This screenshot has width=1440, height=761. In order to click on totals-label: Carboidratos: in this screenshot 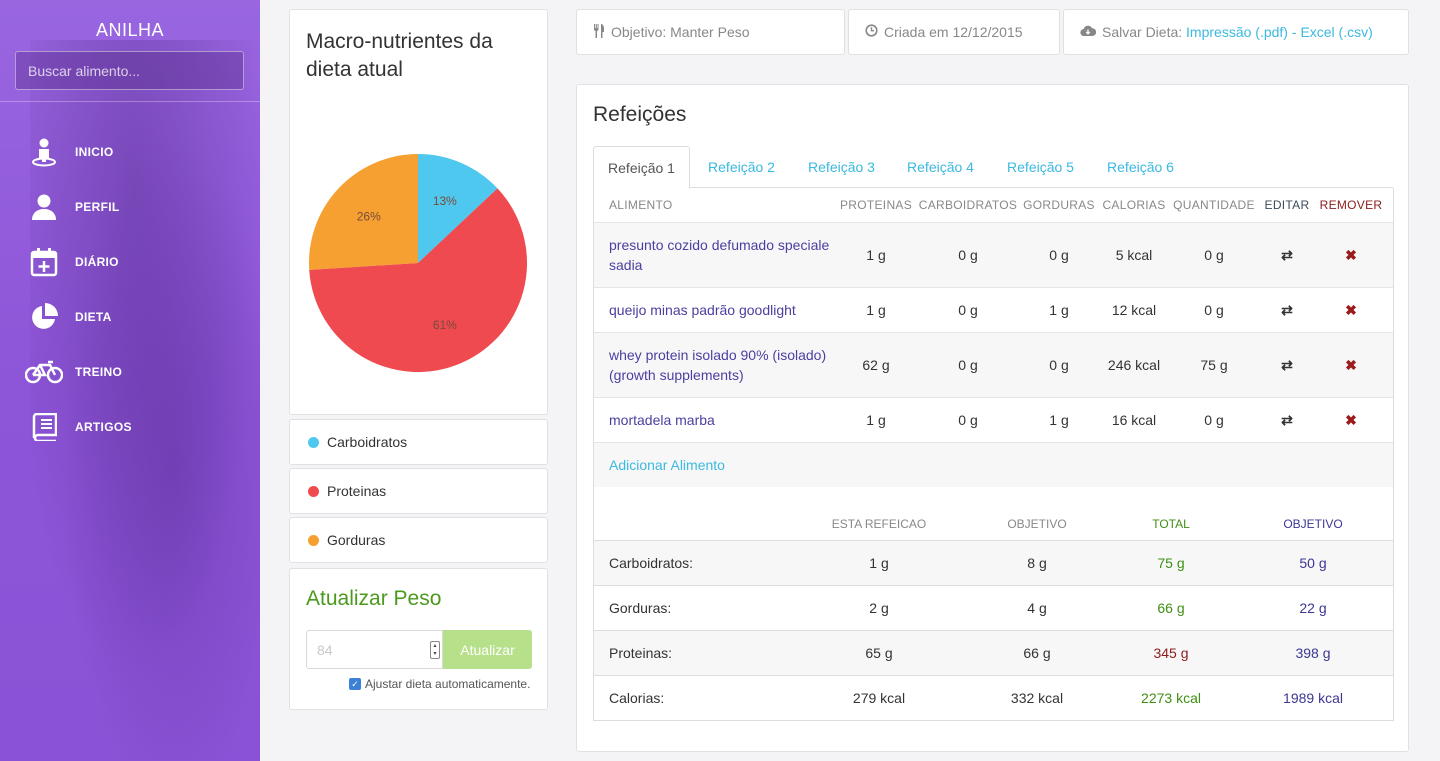, I will do `click(651, 563)`.